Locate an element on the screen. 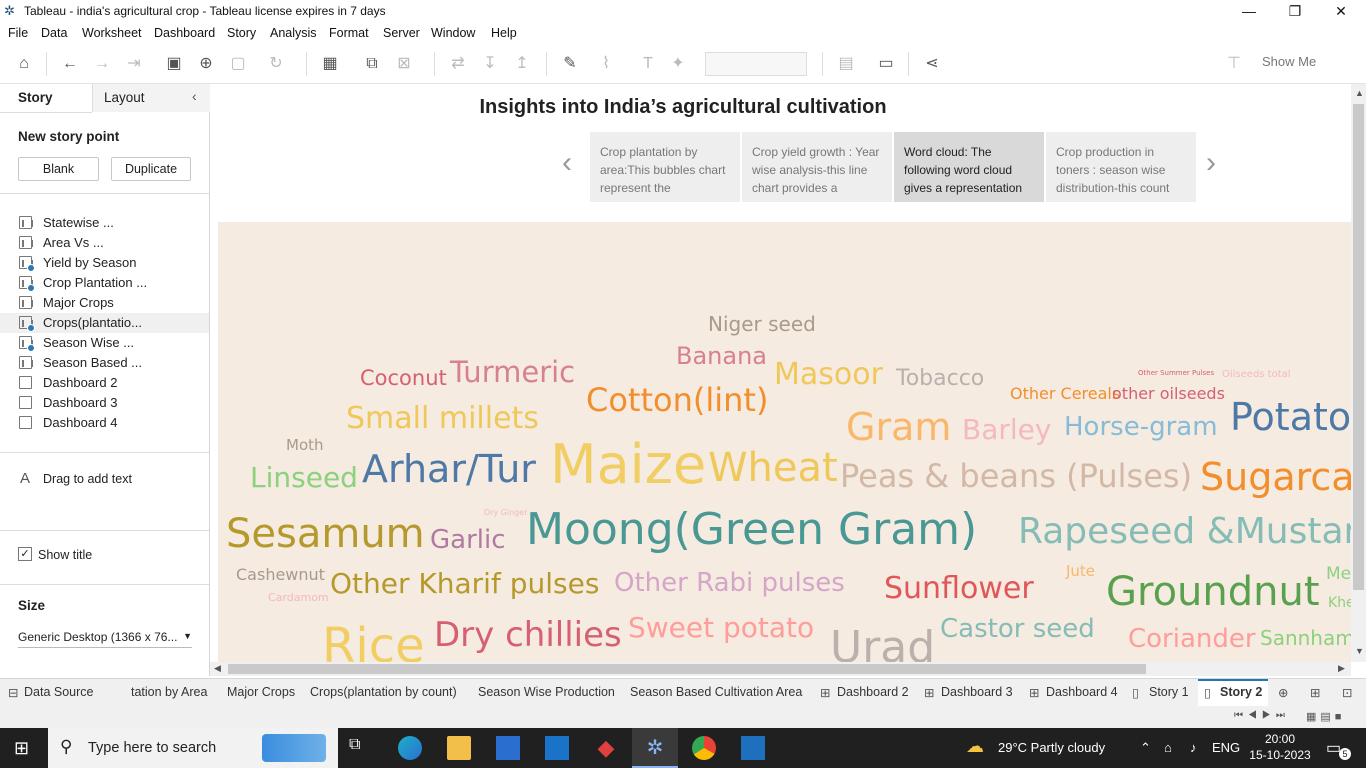 The height and width of the screenshot is (768, 1366). word-cloud-term: Barley is located at coordinates (1006, 430).